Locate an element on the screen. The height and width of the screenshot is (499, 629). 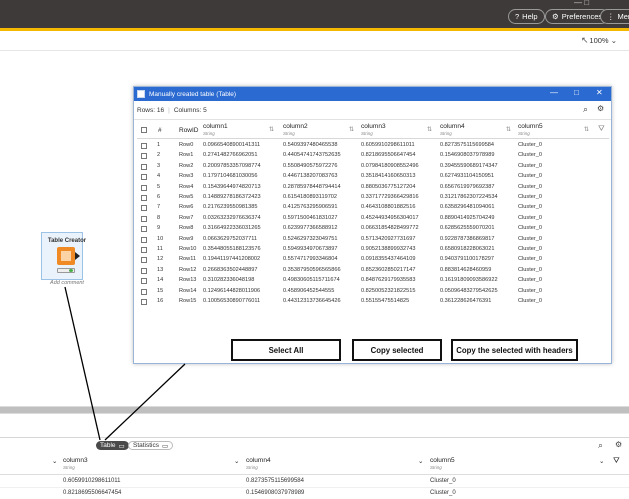
scrollbar-thumb is located at coordinates (314, 410).